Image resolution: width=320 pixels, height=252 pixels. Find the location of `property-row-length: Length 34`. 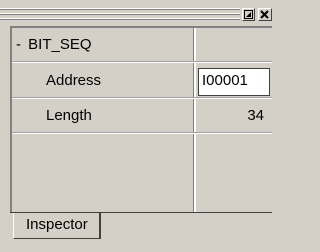

property-row-length: Length 34 is located at coordinates (142, 115).